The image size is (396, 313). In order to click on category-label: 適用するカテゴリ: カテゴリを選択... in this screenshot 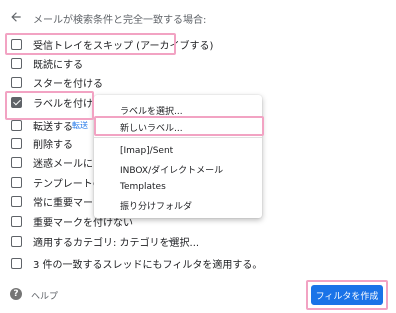, I will do `click(116, 243)`.